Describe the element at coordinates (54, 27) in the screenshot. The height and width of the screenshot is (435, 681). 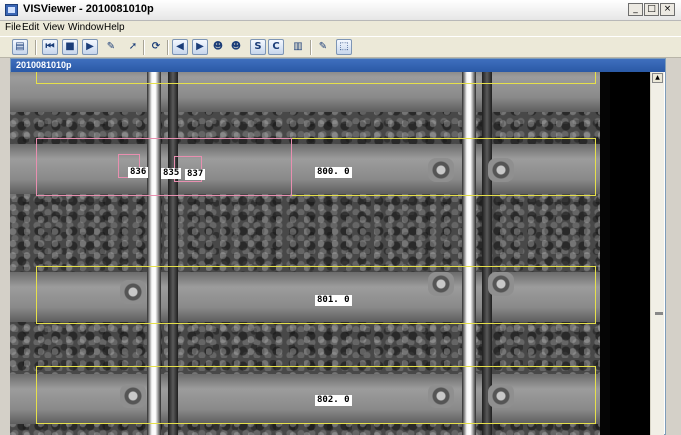
I see `menu-view: View` at that location.